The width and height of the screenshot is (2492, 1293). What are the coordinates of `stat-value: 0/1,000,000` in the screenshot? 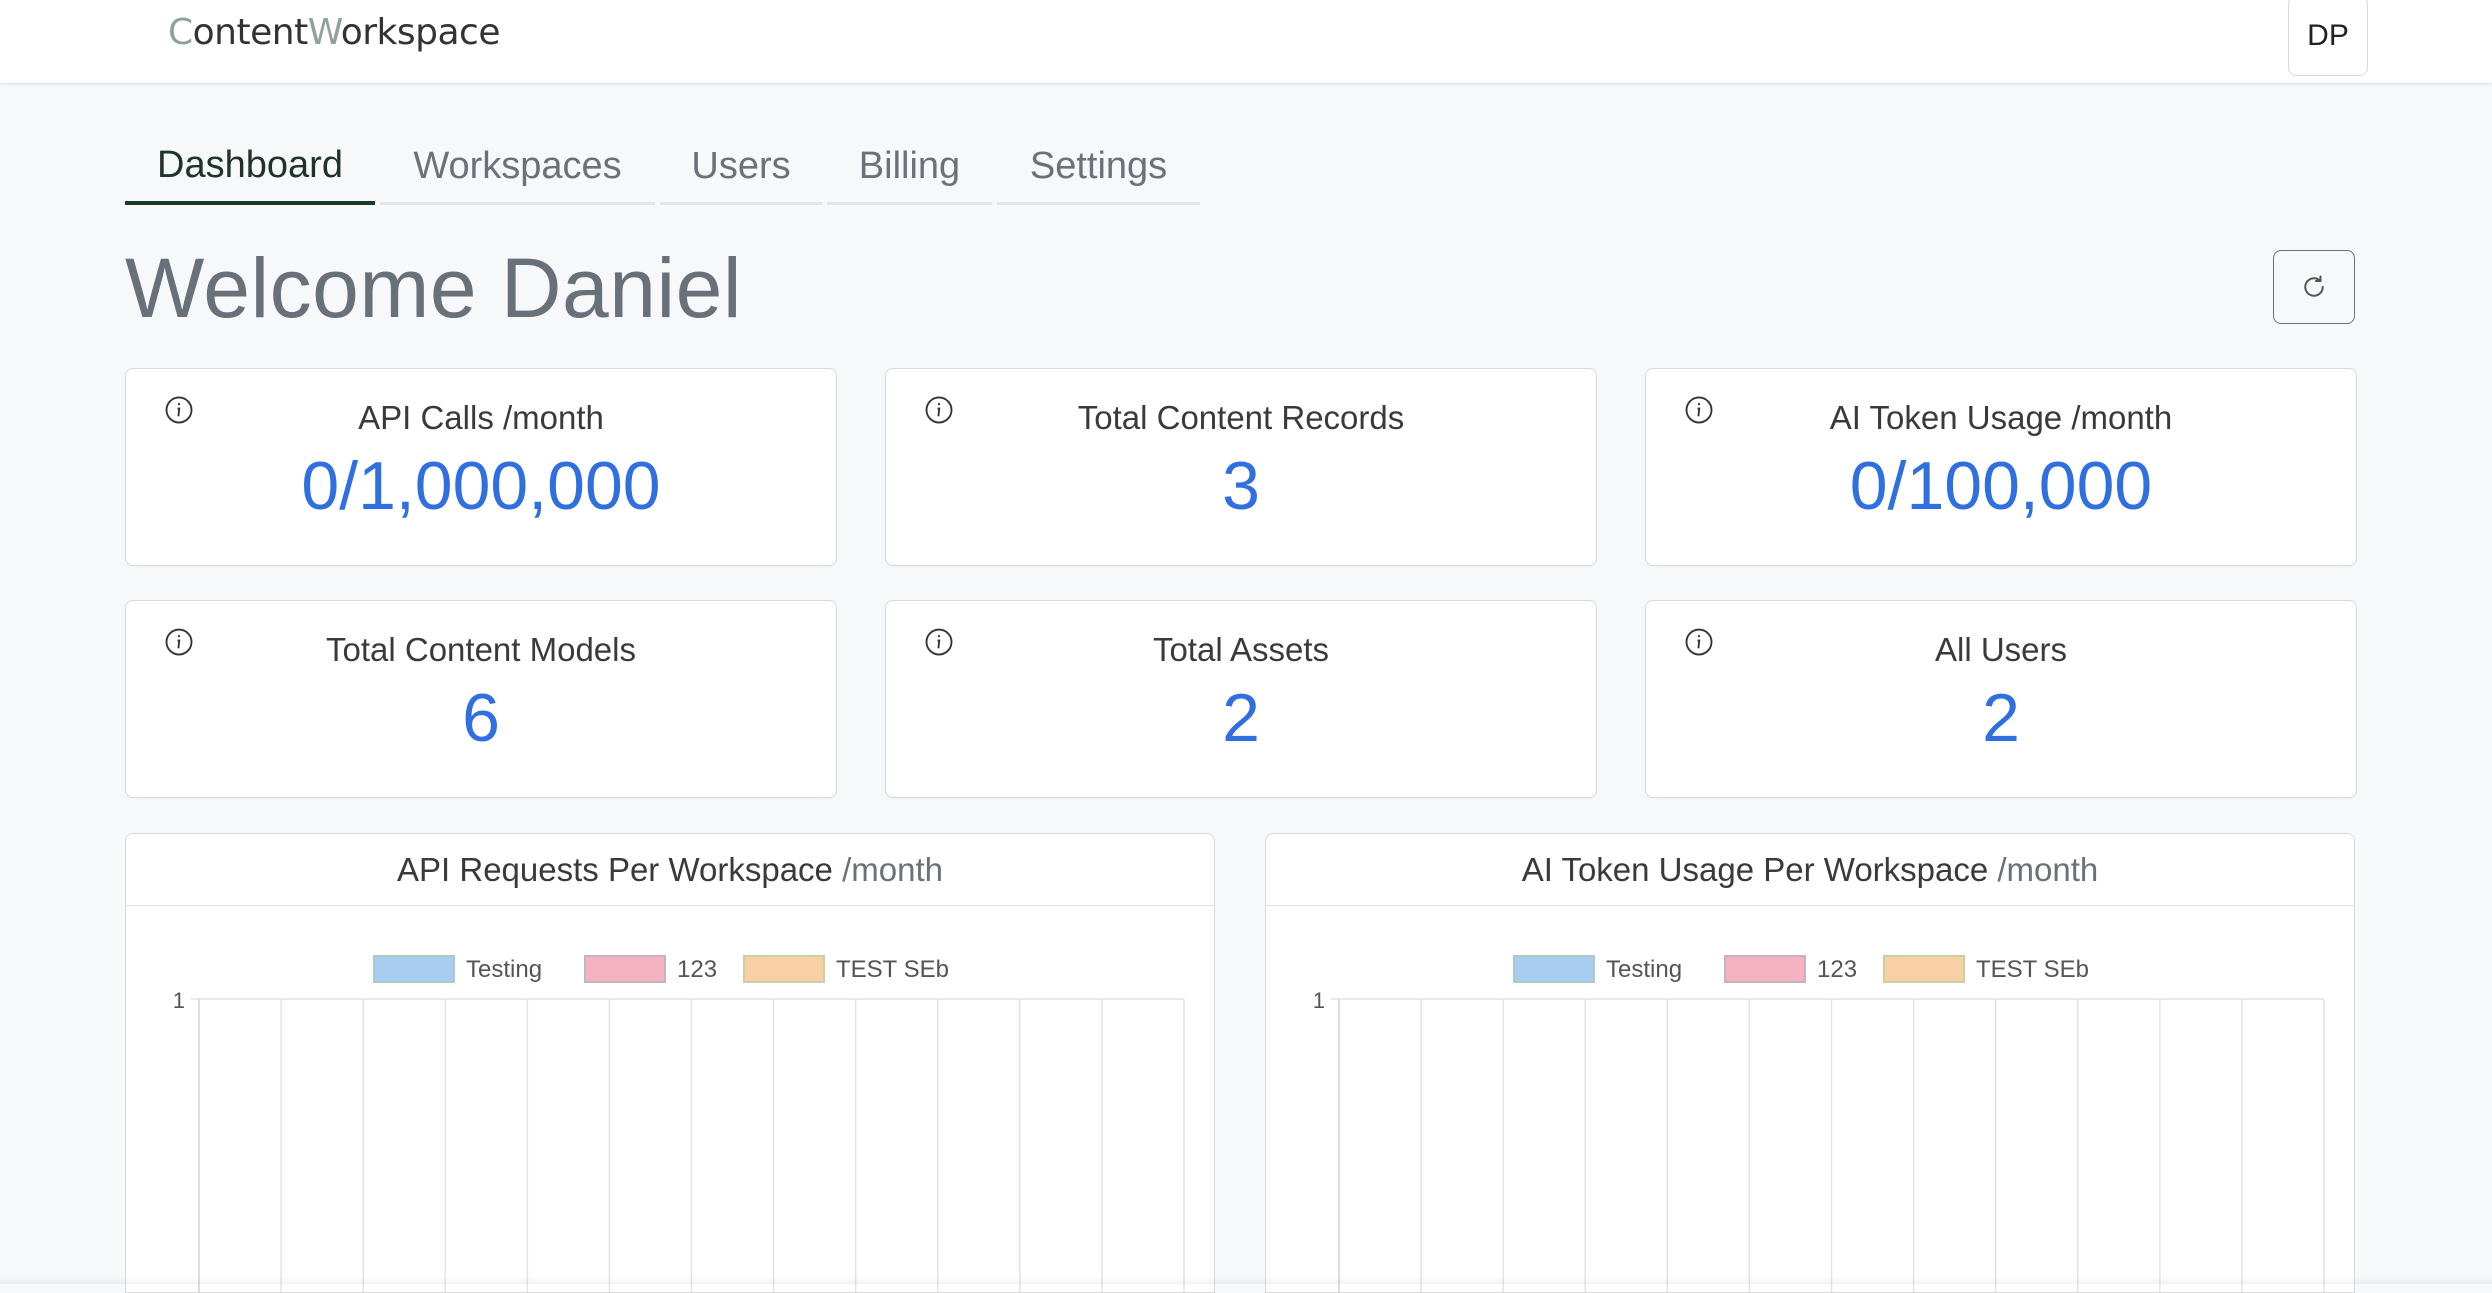 It's located at (481, 486).